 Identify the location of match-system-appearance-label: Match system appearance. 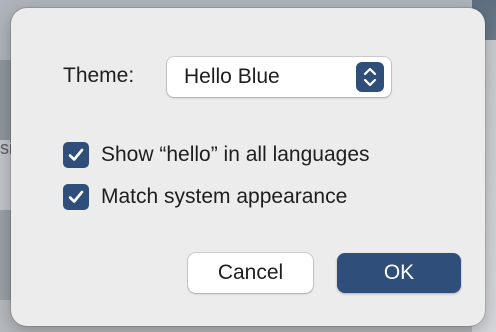
(224, 197).